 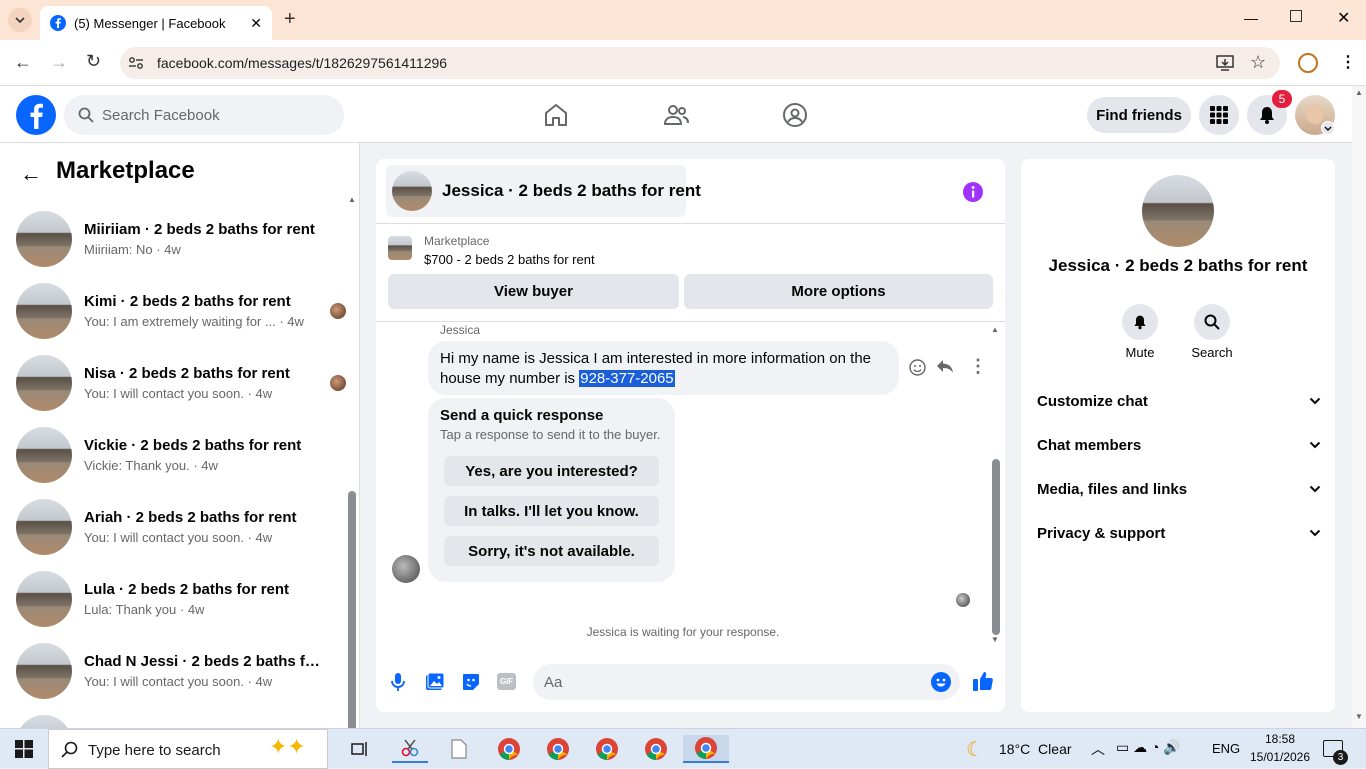 What do you see at coordinates (551, 551) in the screenshot?
I see `quick-reply-not-available: Sorry, it's not available.` at bounding box center [551, 551].